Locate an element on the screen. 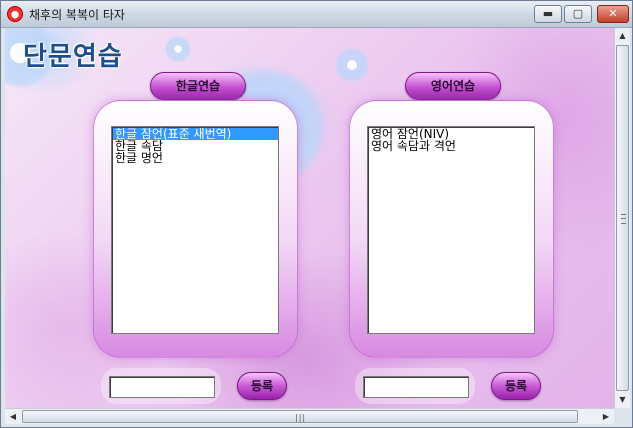 This screenshot has width=633, height=428. minimize-button: ▬ is located at coordinates (548, 14).